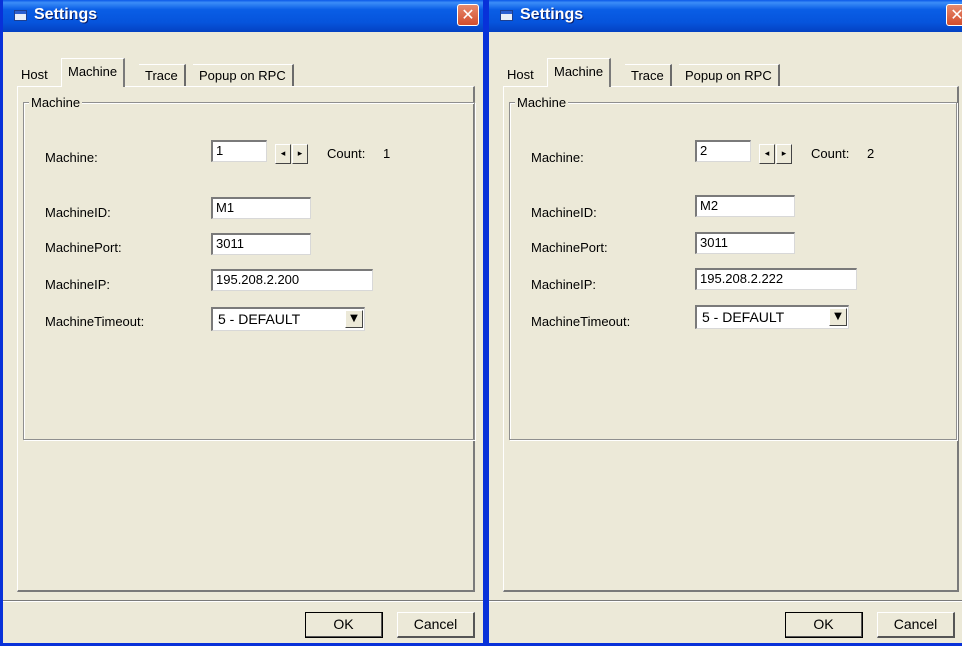  What do you see at coordinates (239, 151) in the screenshot?
I see `machine-index-field: 1` at bounding box center [239, 151].